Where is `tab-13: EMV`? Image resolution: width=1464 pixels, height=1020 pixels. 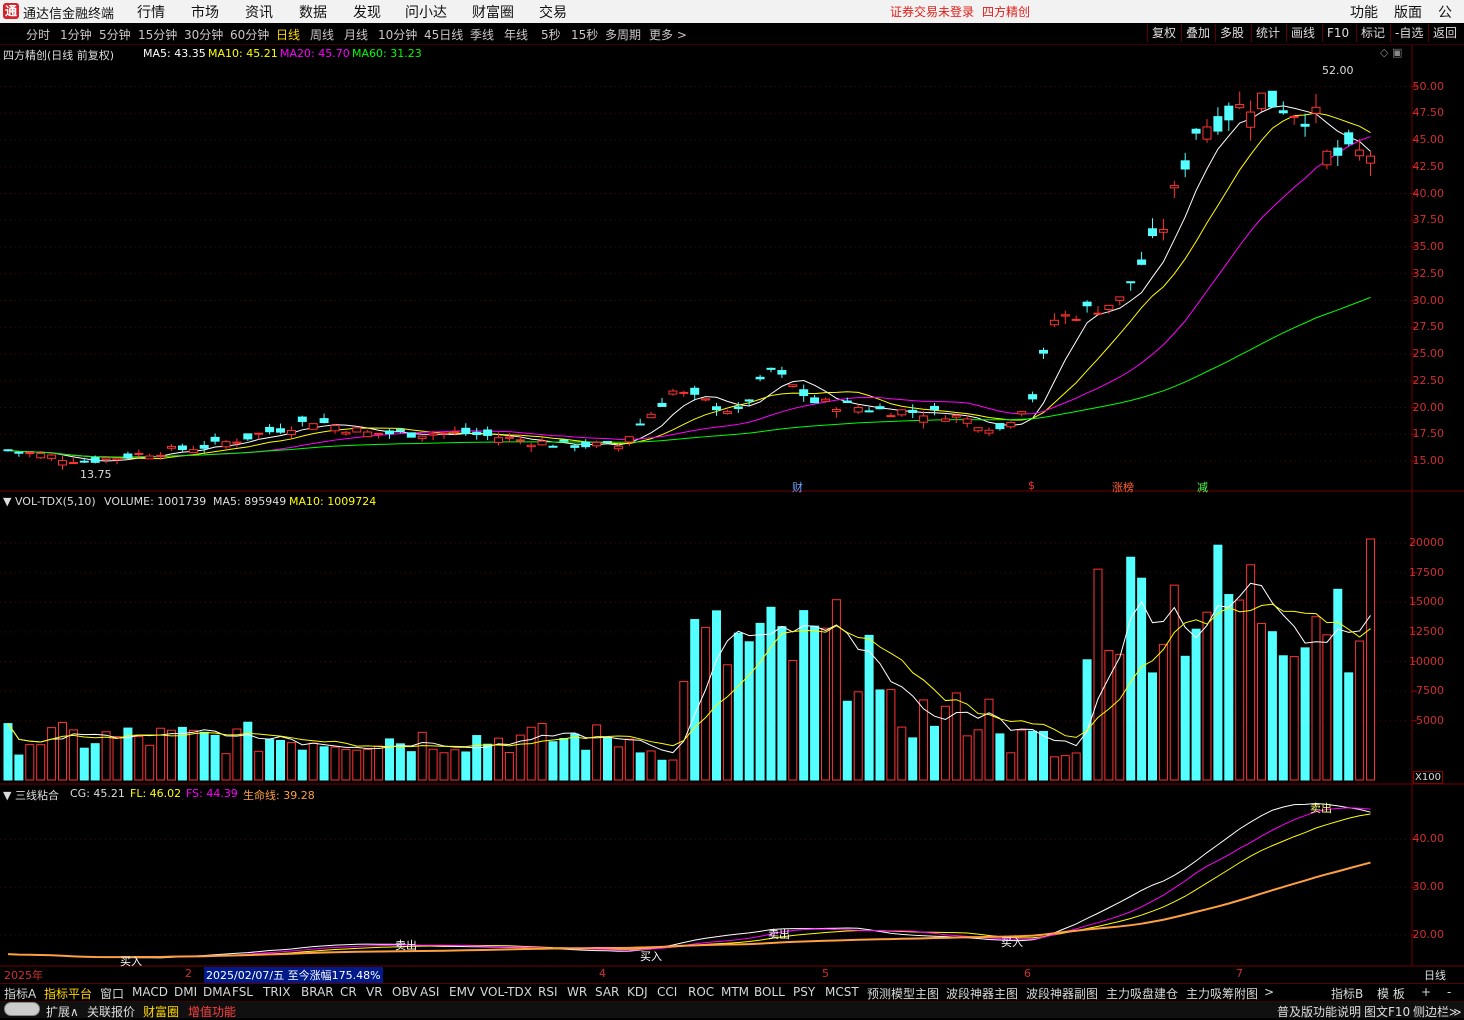 tab-13: EMV is located at coordinates (462, 992).